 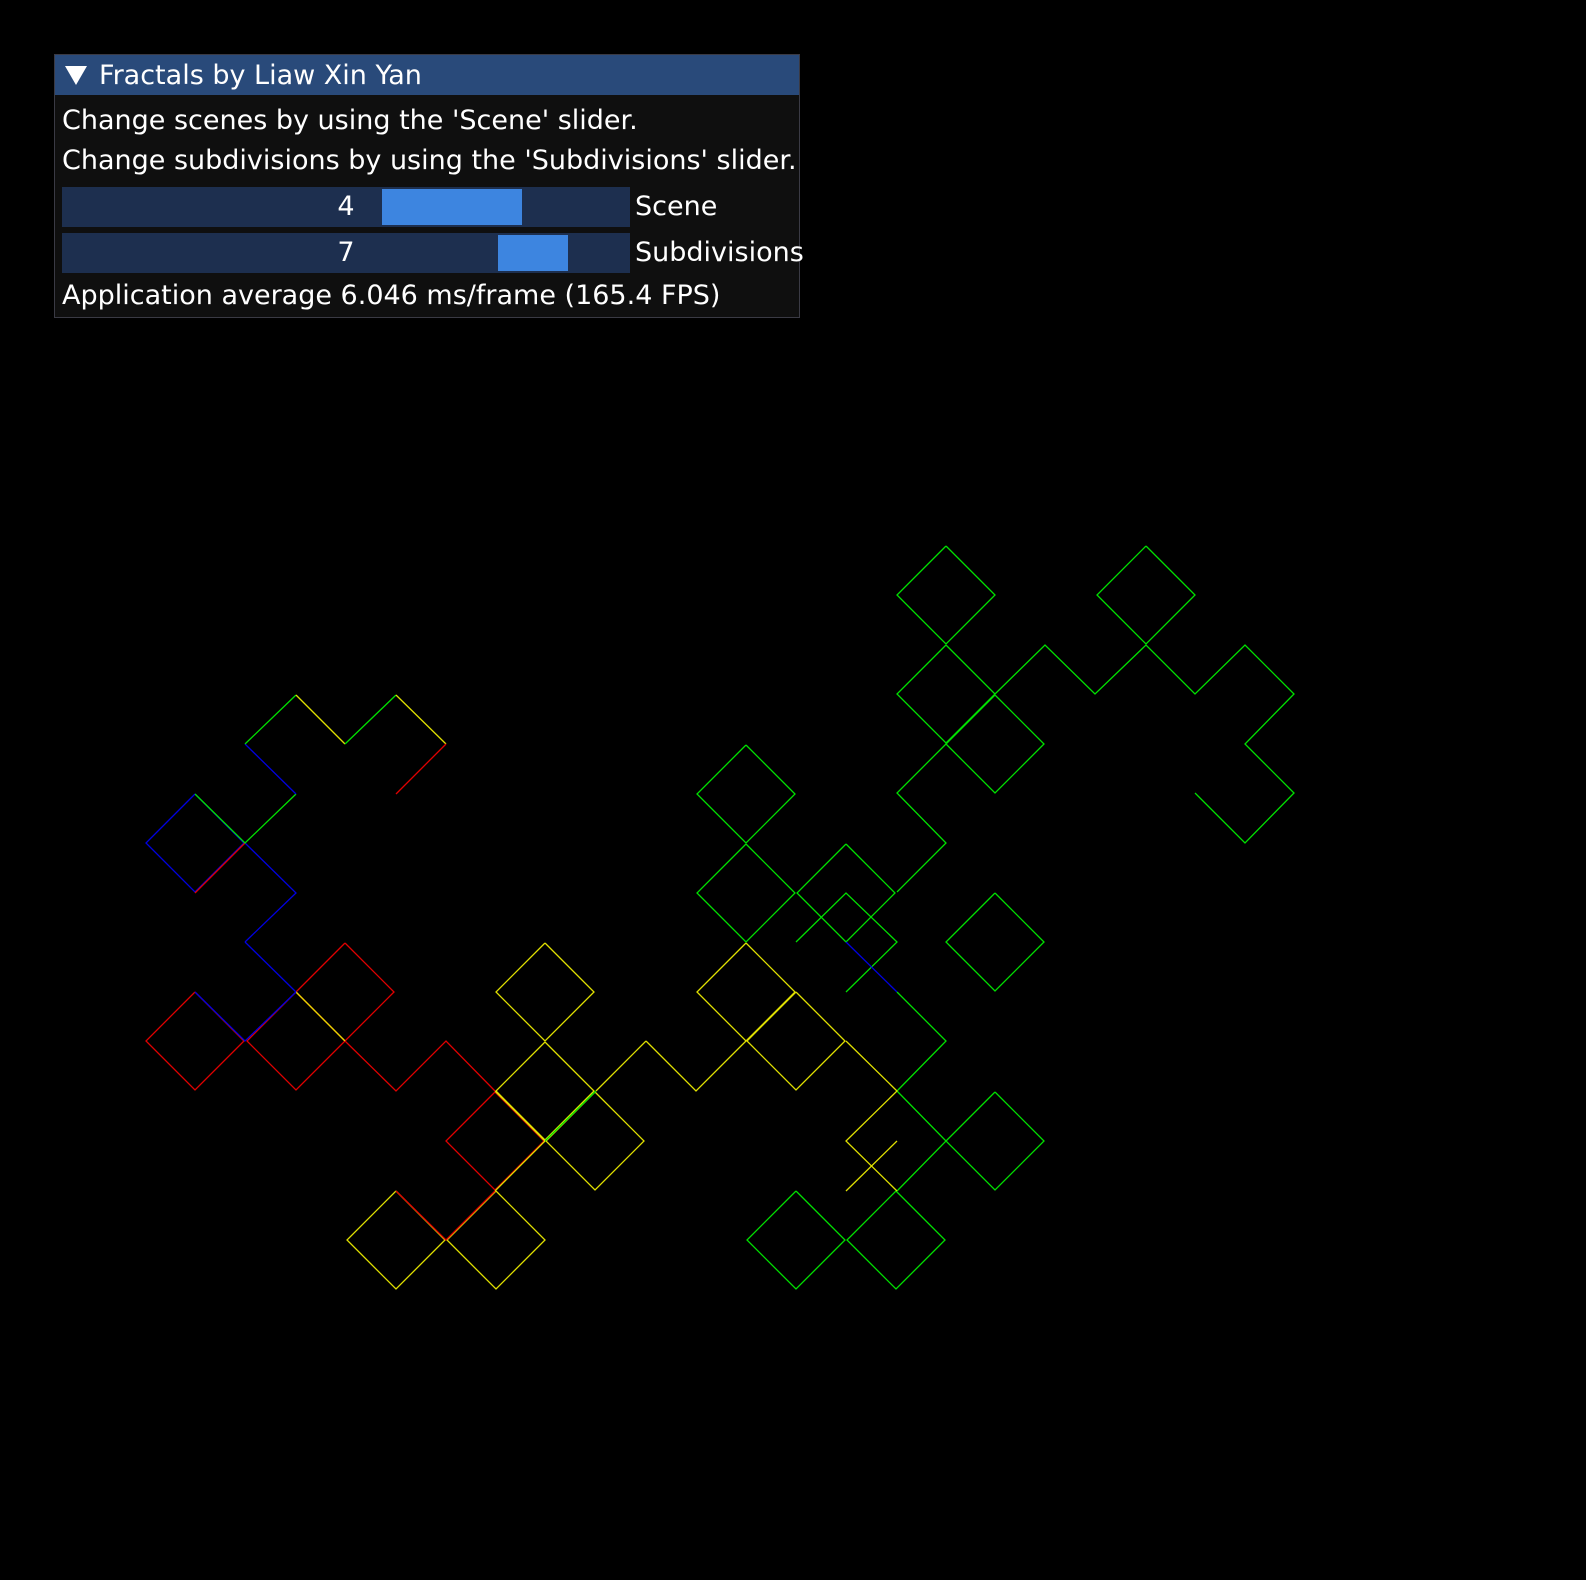 I want to click on scene-slider: 4, so click(x=346, y=207).